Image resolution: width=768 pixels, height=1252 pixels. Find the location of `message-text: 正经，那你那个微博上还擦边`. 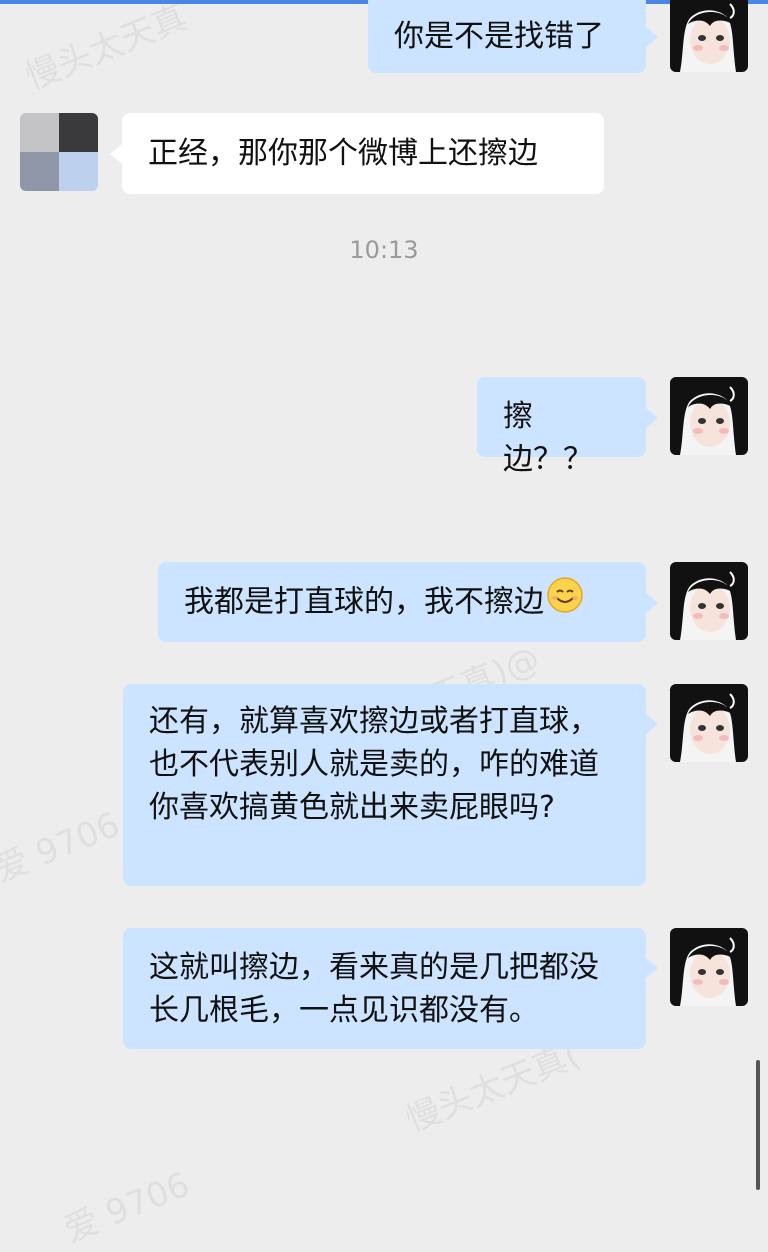

message-text: 正经，那你那个微博上还擦边 is located at coordinates (343, 153).